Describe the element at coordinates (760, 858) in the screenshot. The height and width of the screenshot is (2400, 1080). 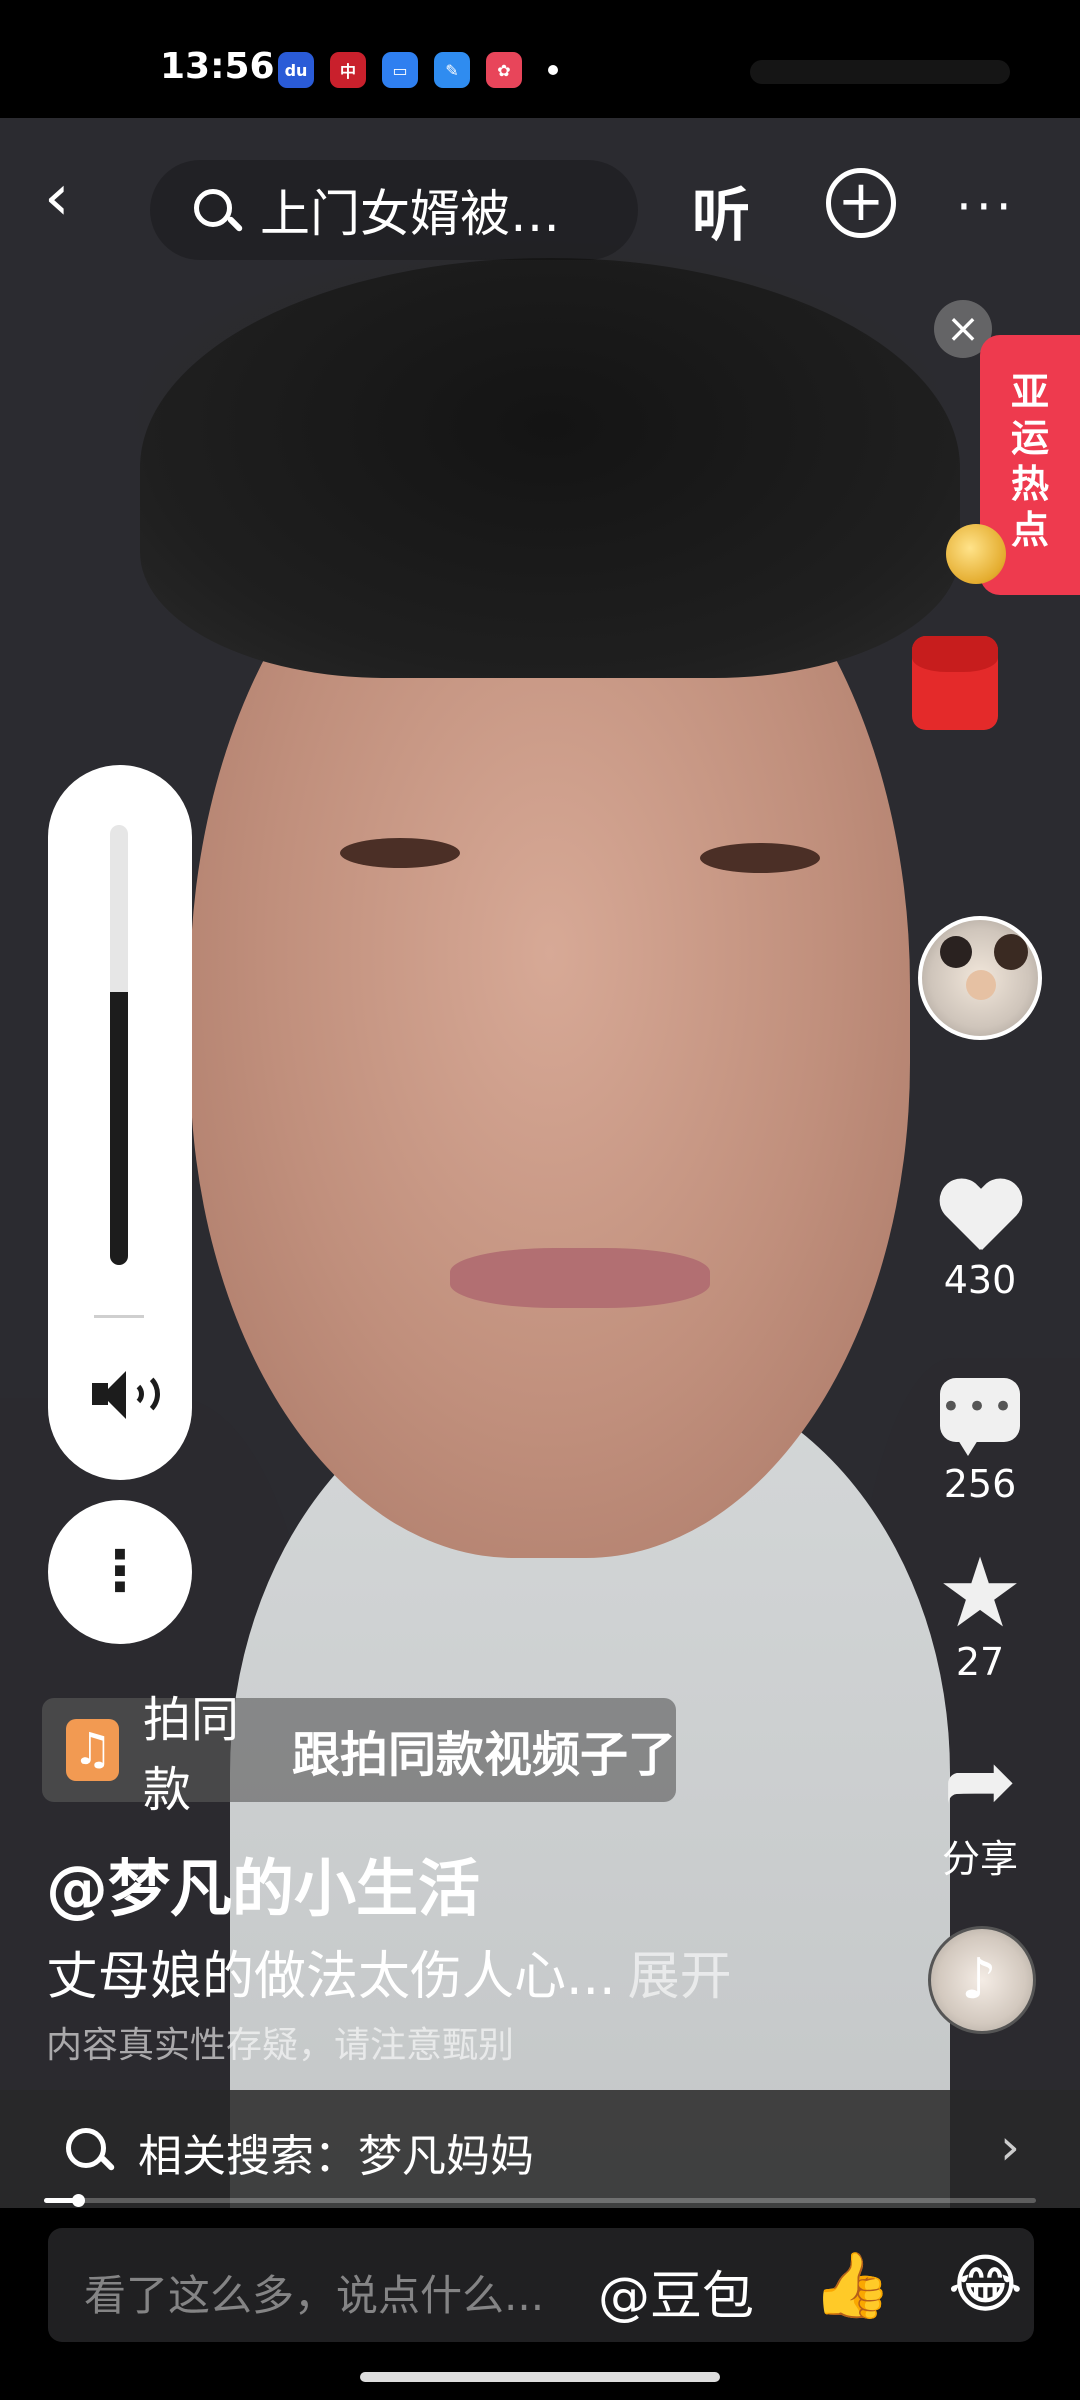
I see `video-eye-right` at that location.